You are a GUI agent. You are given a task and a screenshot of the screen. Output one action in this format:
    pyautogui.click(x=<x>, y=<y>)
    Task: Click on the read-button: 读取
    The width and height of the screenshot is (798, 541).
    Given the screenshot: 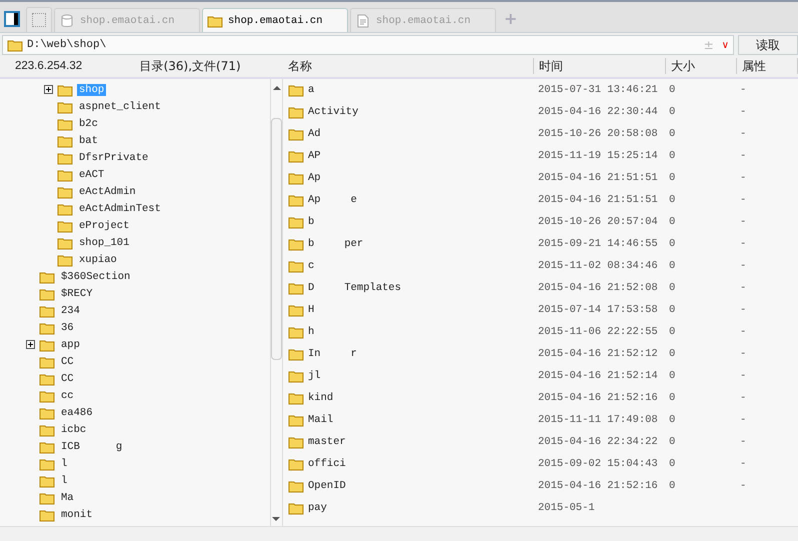 What is the action you would take?
    pyautogui.click(x=768, y=45)
    